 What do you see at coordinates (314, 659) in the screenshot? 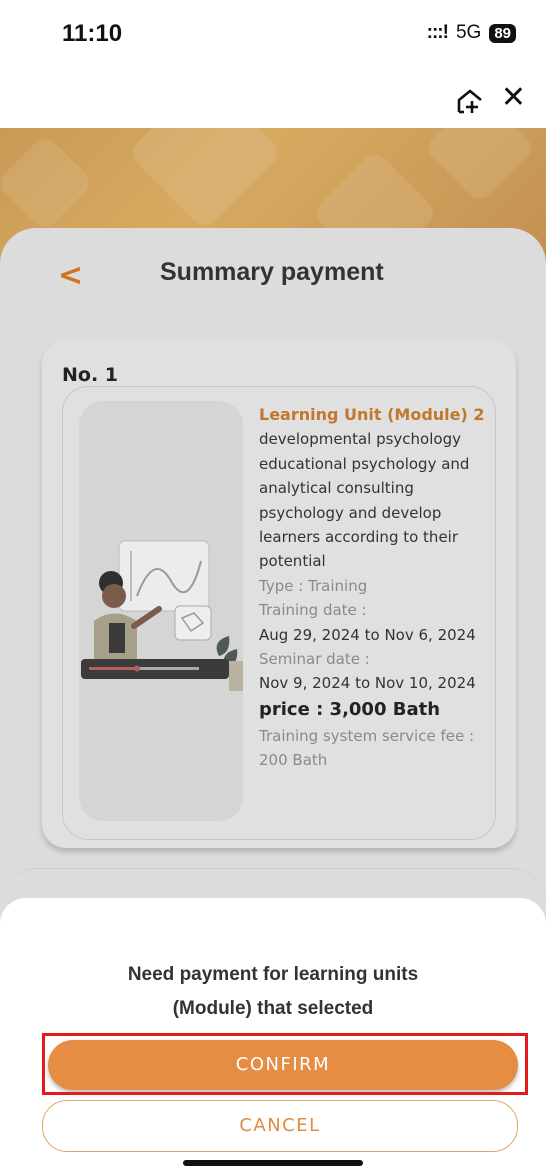
I see `seminar-date-label: Seminar date :` at bounding box center [314, 659].